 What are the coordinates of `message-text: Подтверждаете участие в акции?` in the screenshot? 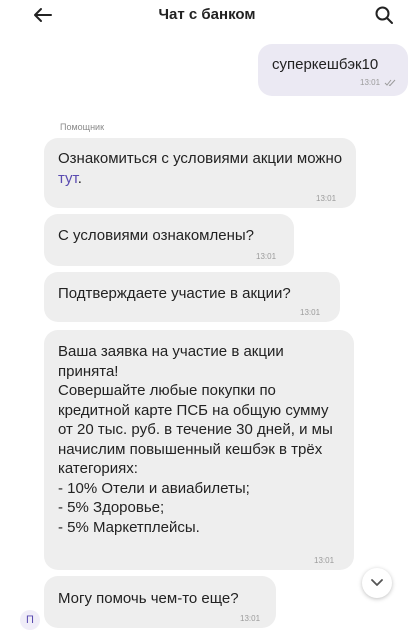 It's located at (174, 293).